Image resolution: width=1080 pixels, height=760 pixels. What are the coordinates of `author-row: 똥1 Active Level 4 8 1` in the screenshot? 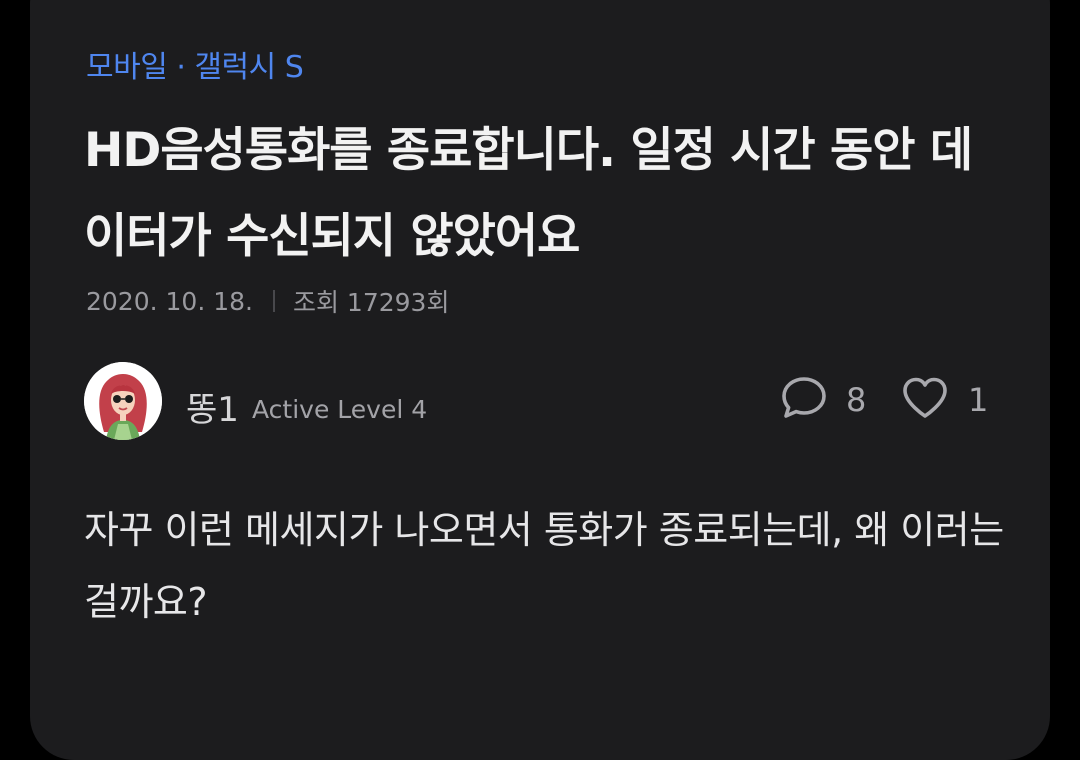 It's located at (539, 401).